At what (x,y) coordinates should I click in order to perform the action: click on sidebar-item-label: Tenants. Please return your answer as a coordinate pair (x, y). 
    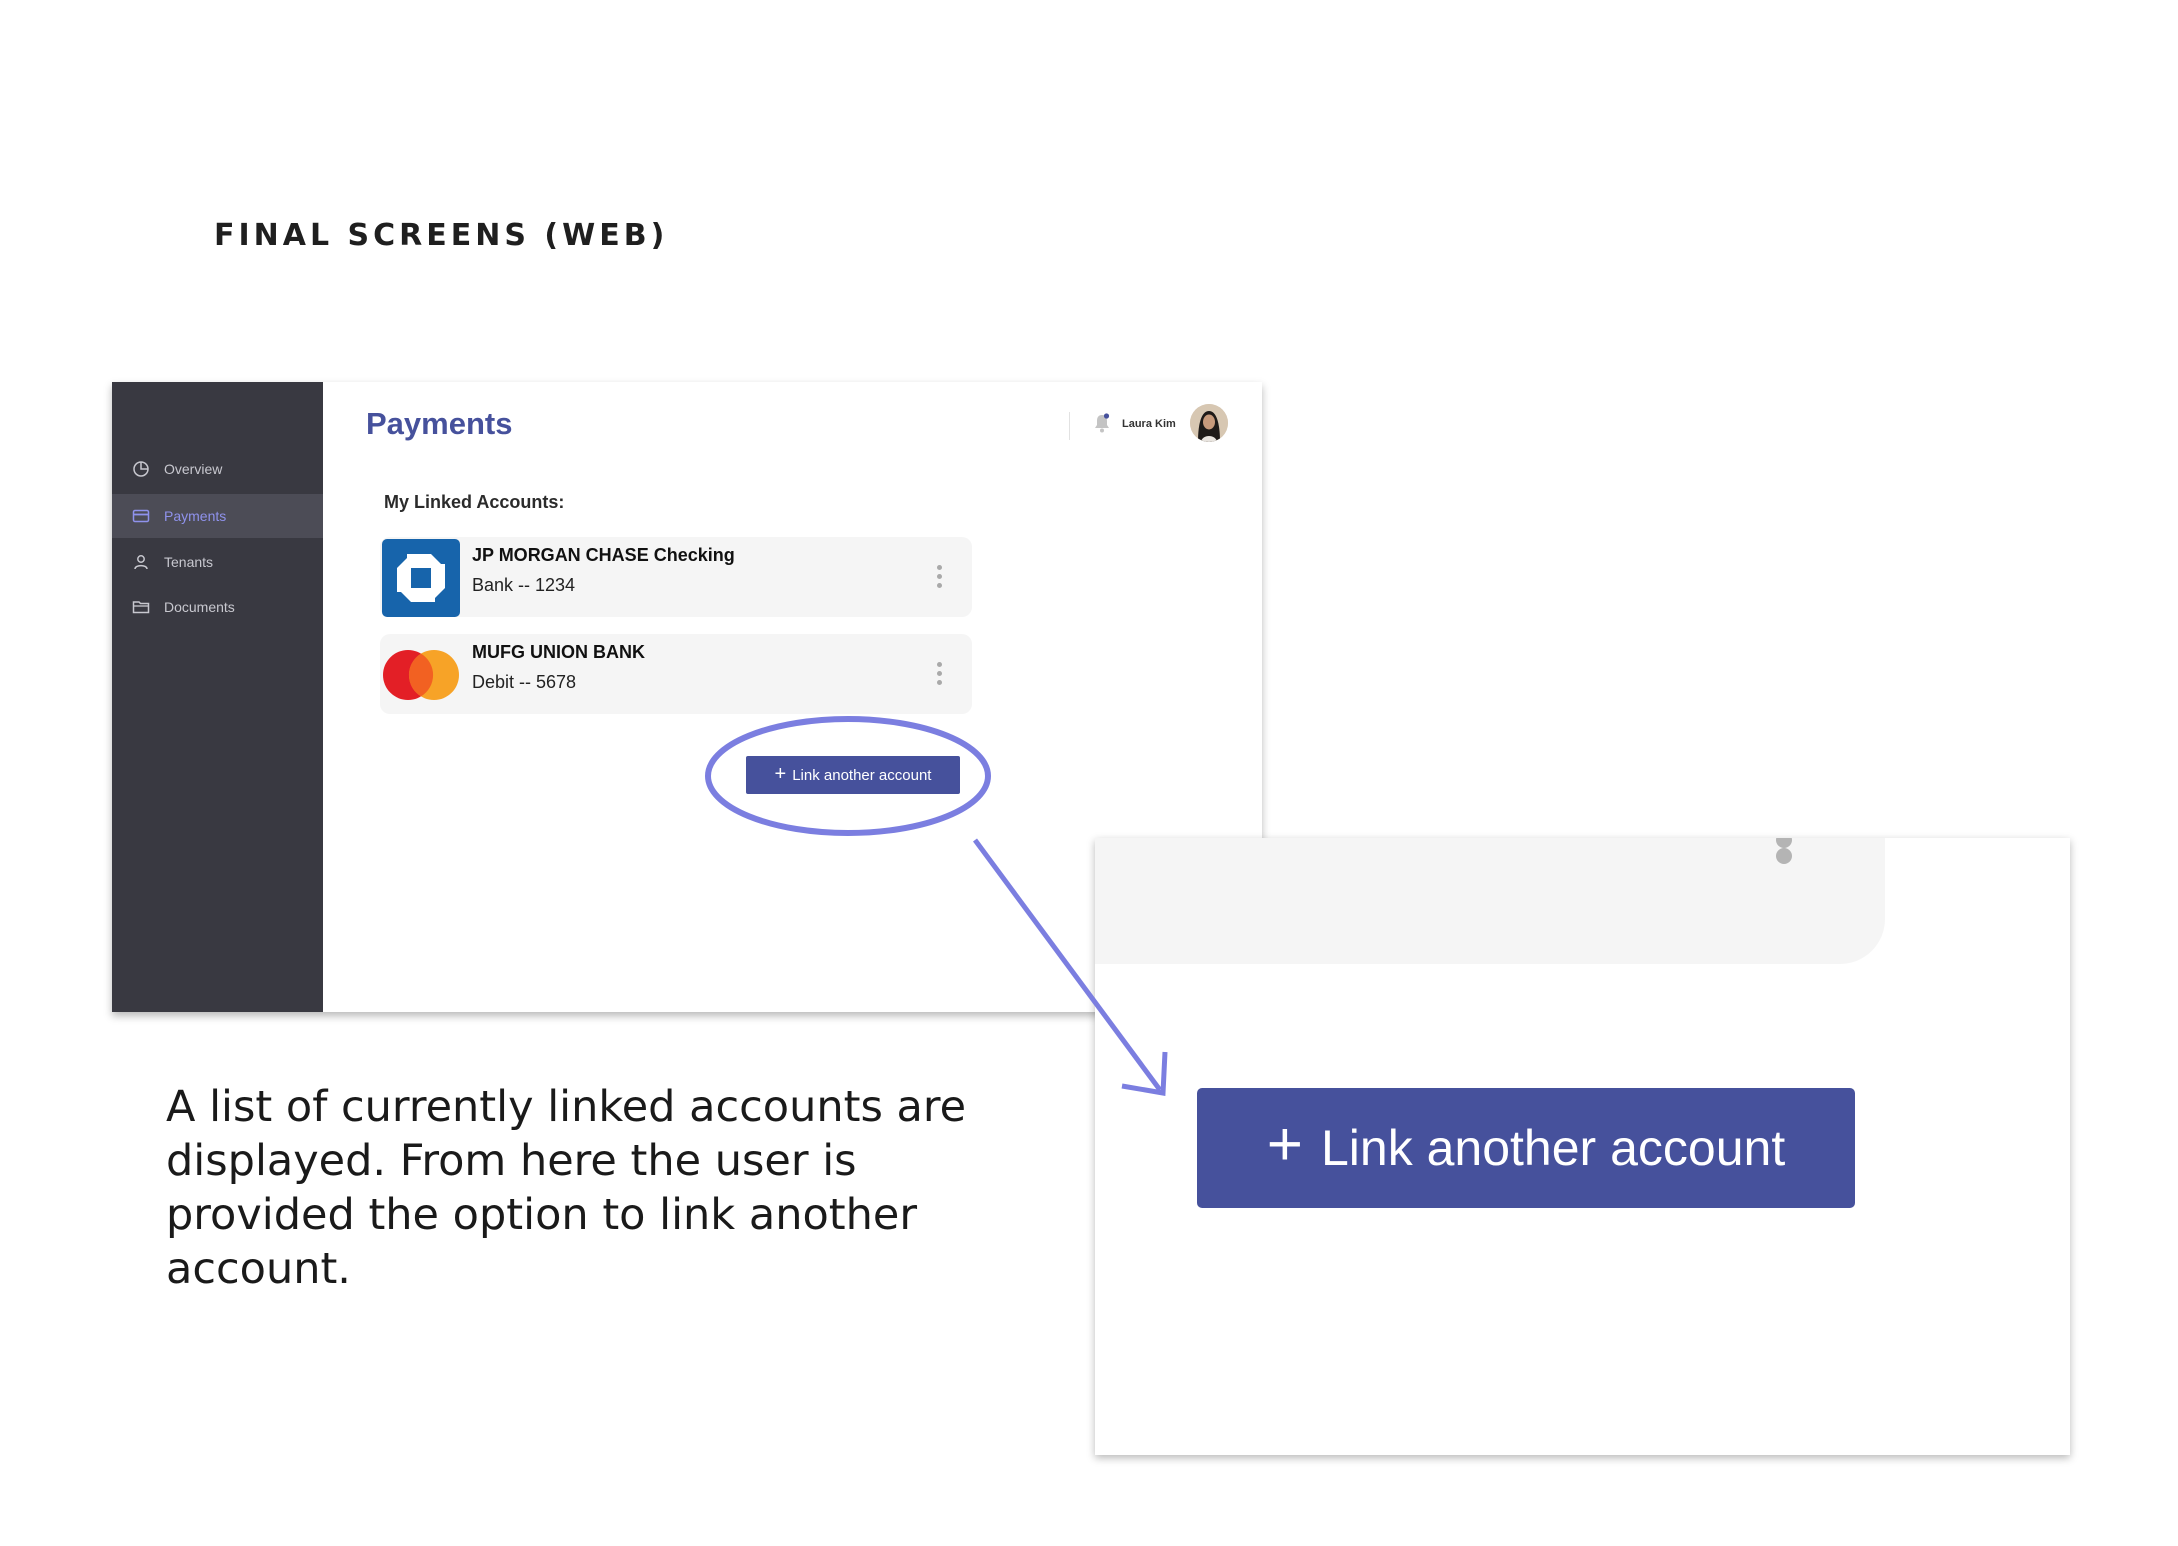
    Looking at the image, I should click on (189, 562).